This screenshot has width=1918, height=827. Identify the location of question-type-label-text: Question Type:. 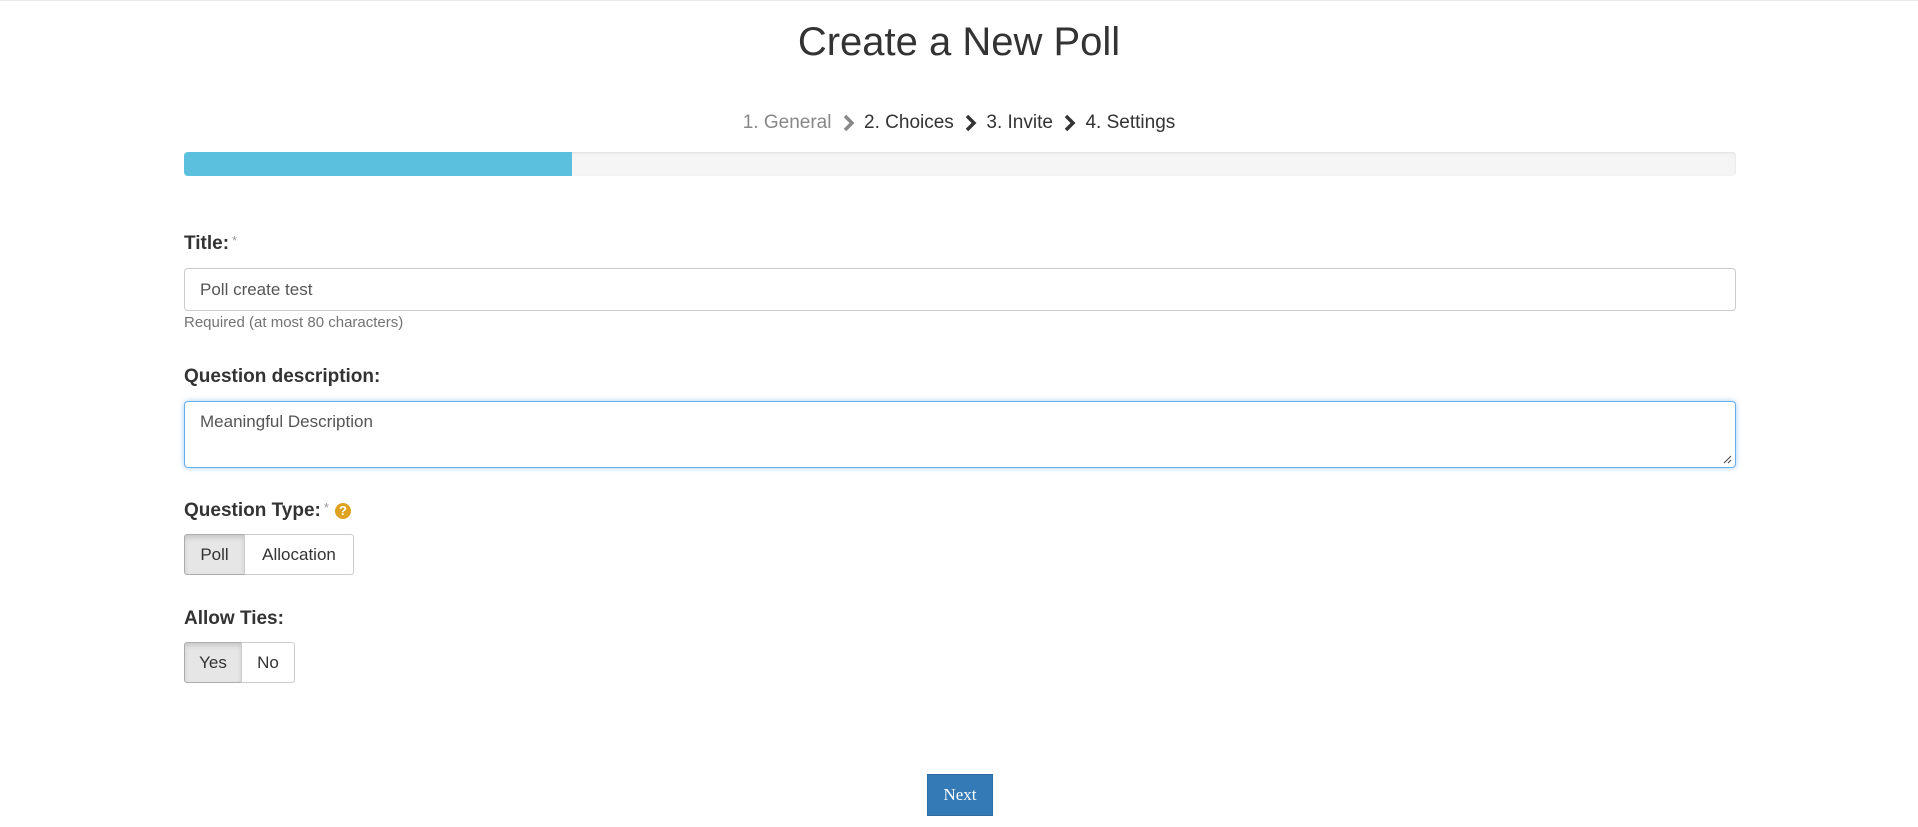
(252, 510).